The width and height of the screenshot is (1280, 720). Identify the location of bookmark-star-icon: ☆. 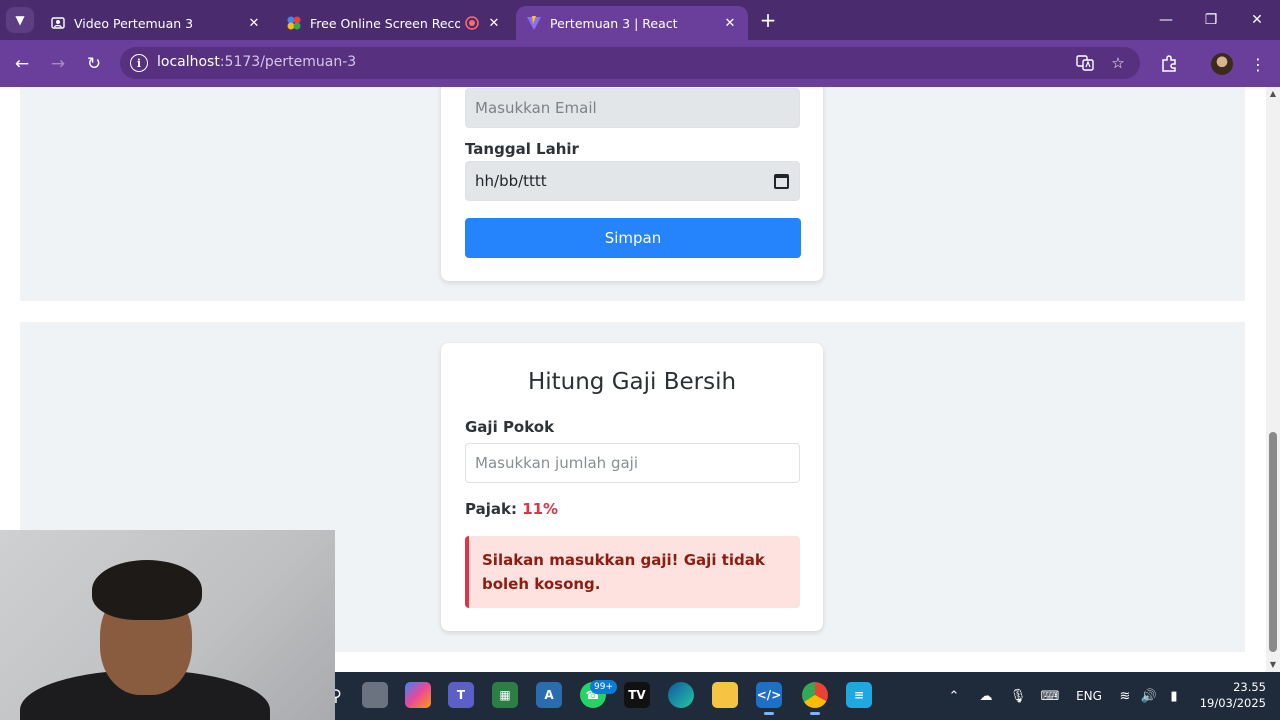
(1118, 63).